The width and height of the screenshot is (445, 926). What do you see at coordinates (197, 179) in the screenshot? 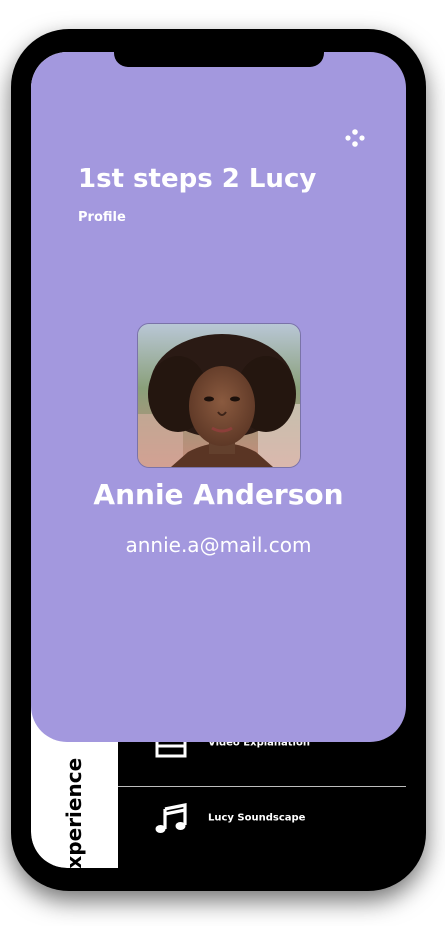
I see `app-title: 1st steps 2 Lucy` at bounding box center [197, 179].